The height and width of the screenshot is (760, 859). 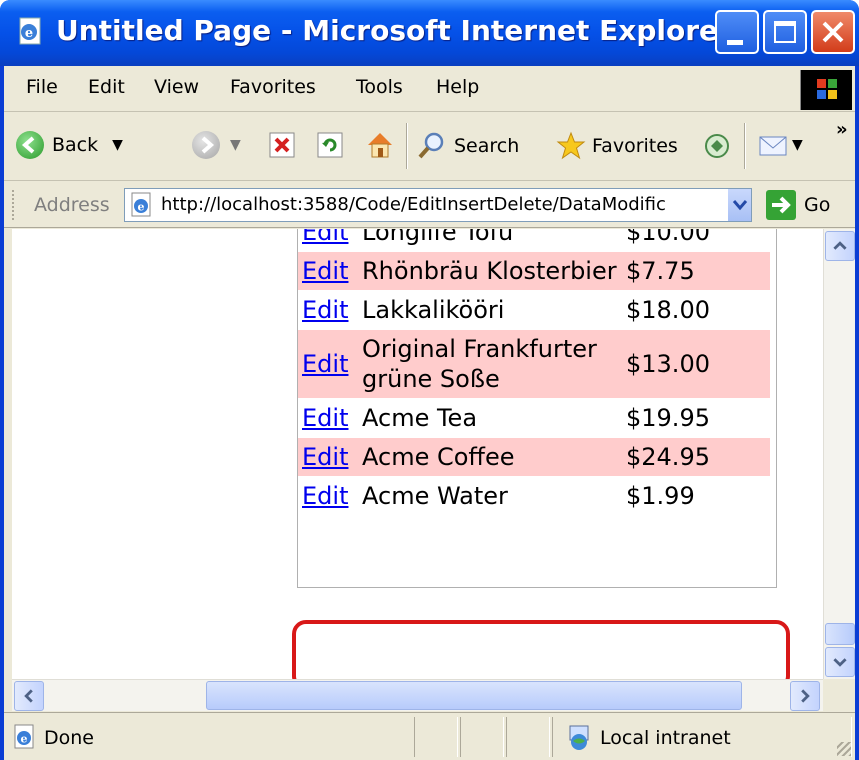 What do you see at coordinates (839, 695) in the screenshot?
I see `scrollbar-corner` at bounding box center [839, 695].